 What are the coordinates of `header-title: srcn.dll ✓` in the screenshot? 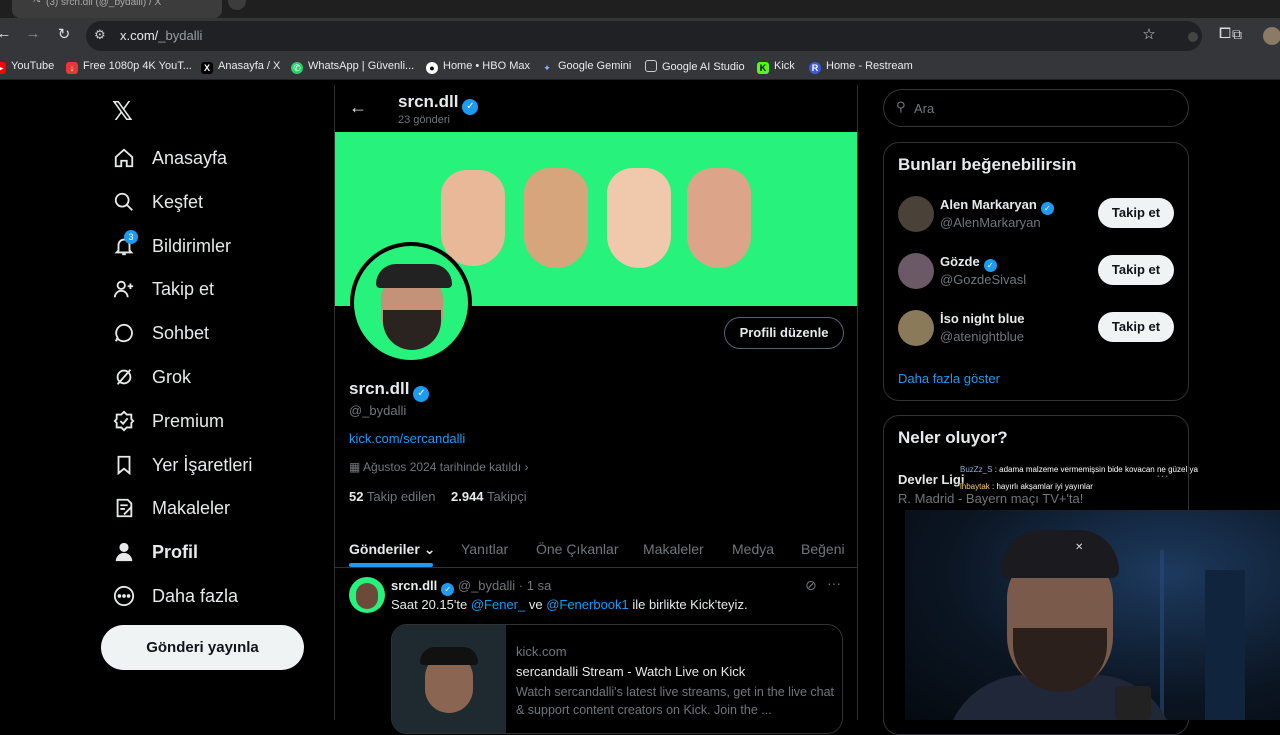 It's located at (438, 103).